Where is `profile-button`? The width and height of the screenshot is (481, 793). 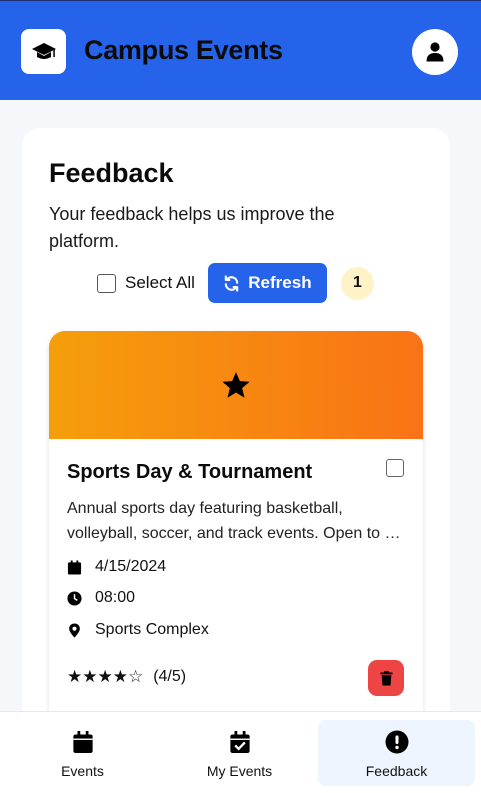
profile-button is located at coordinates (435, 52).